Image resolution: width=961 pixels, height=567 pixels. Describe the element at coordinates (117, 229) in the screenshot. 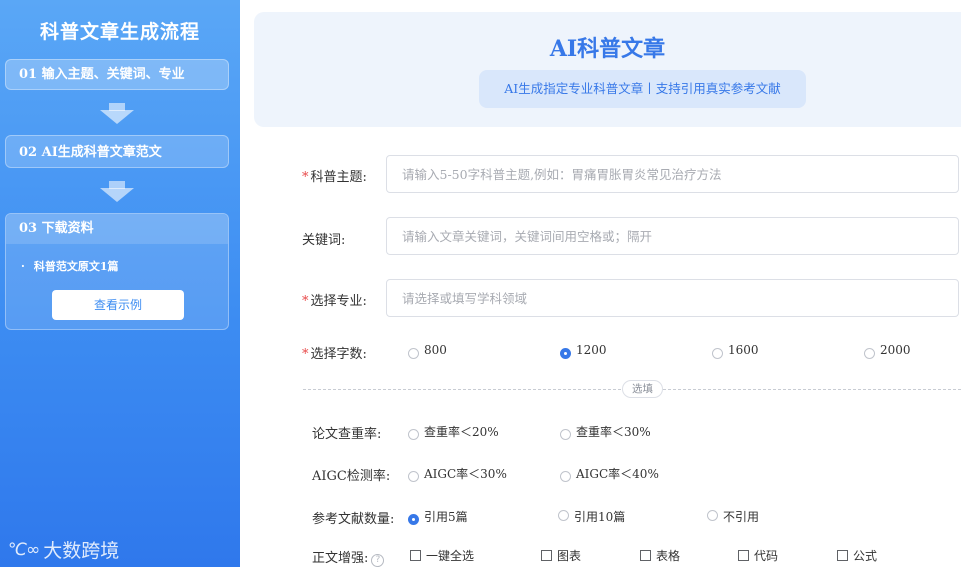

I see `step-3-label: 03 下载资料` at that location.